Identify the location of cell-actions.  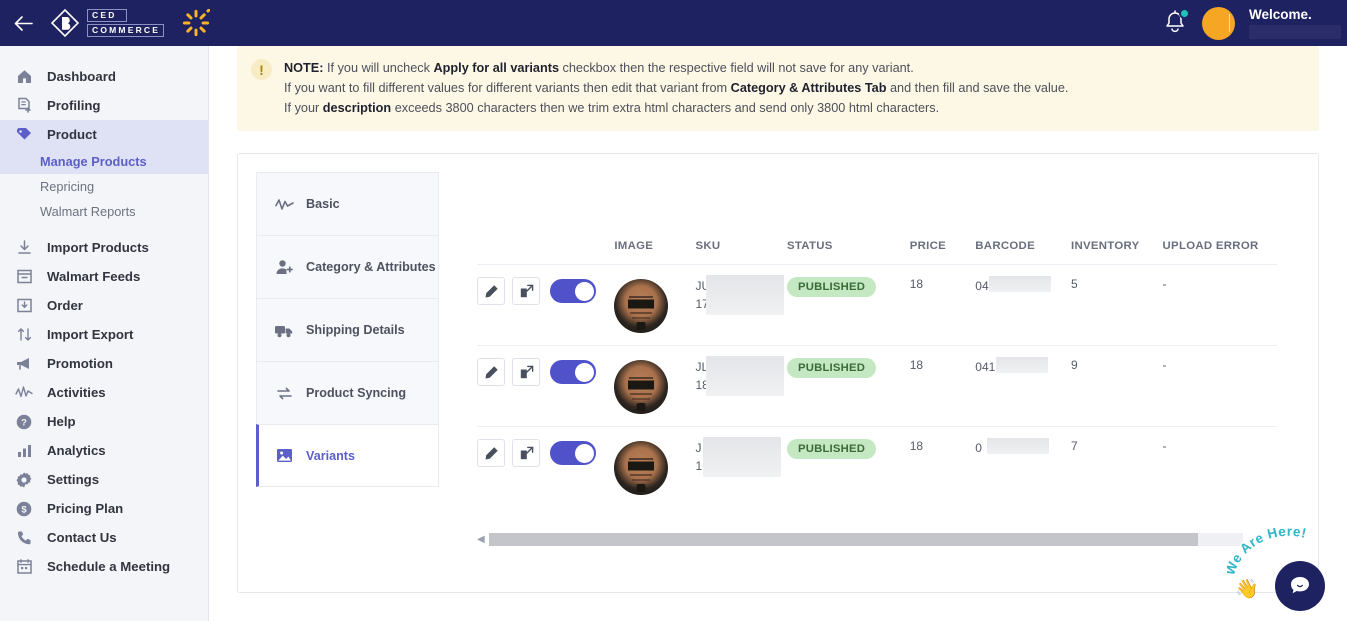
(546, 386).